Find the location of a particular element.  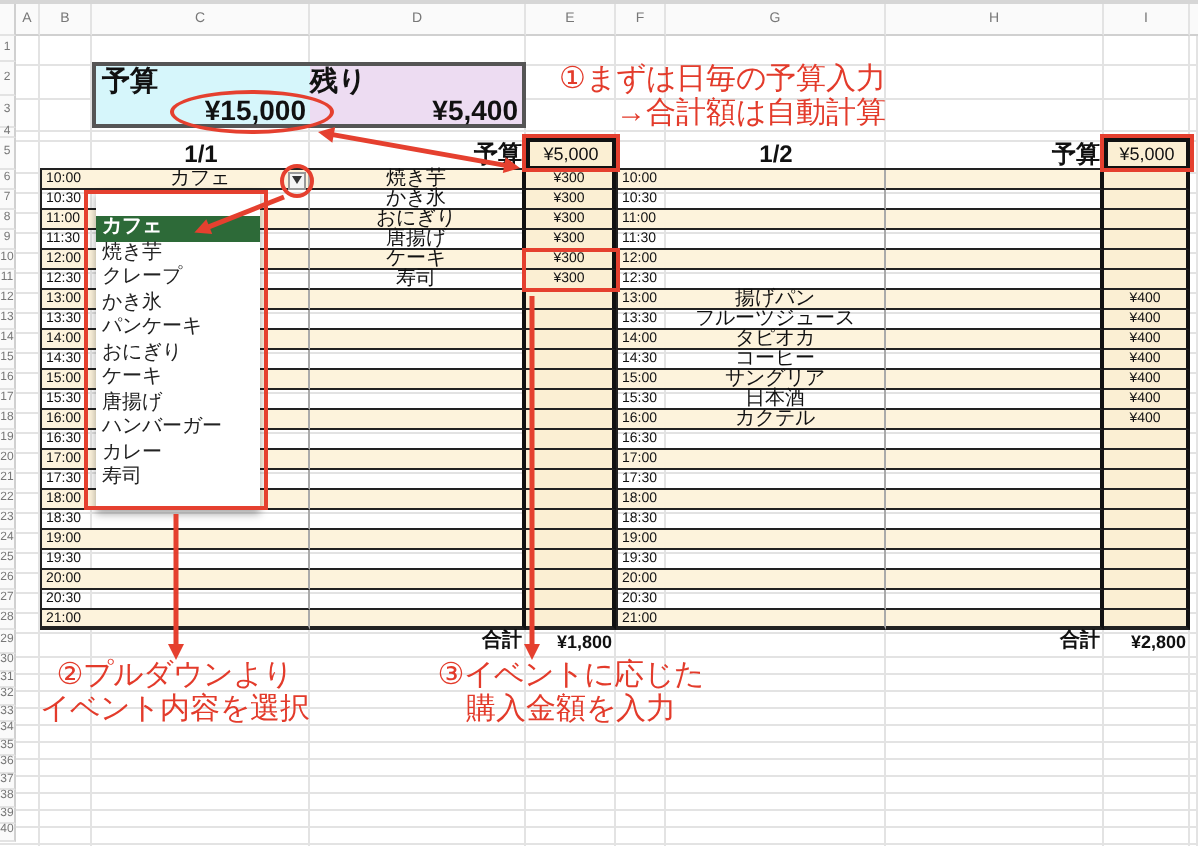

annotation-text: 購入金額を入力 is located at coordinates (571, 709).